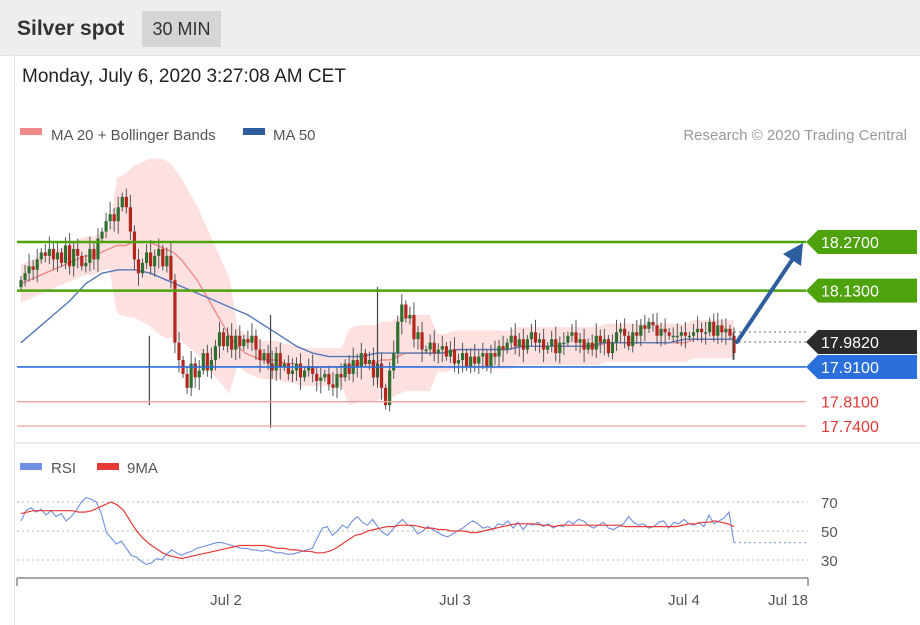  What do you see at coordinates (133, 135) in the screenshot?
I see `ma20-legend-label: MA 20 + Bollinger Bands` at bounding box center [133, 135].